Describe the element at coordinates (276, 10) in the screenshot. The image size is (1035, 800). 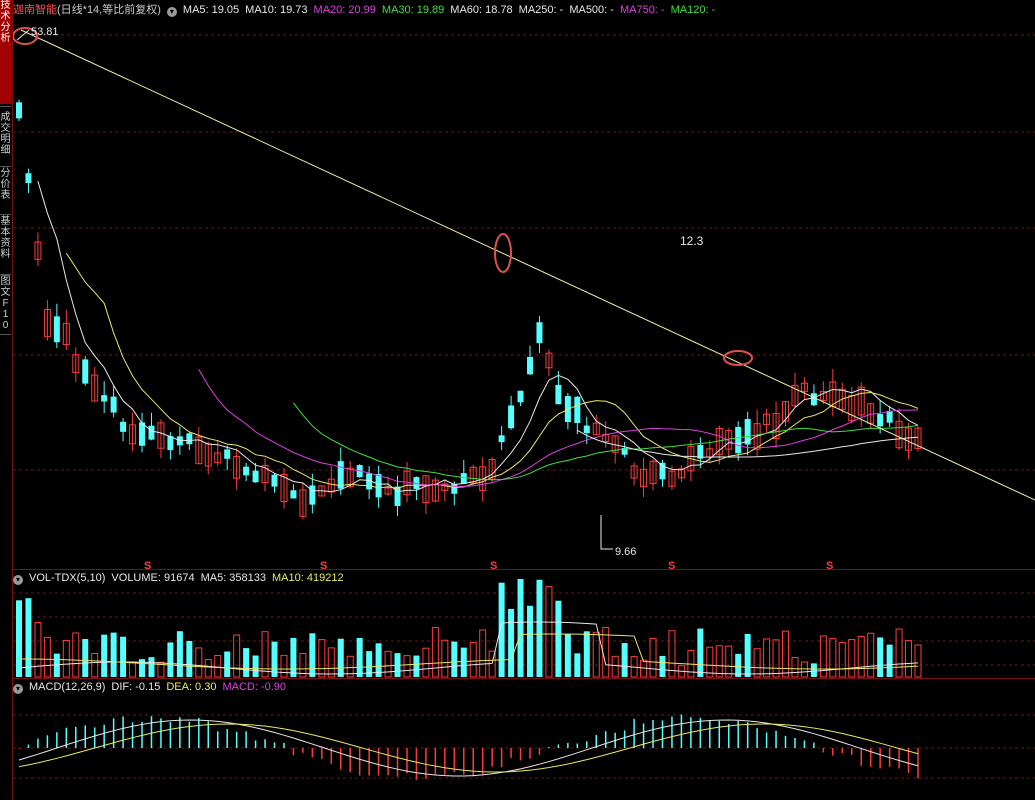
I see `ma-legend-item: MA10: 19.73` at that location.